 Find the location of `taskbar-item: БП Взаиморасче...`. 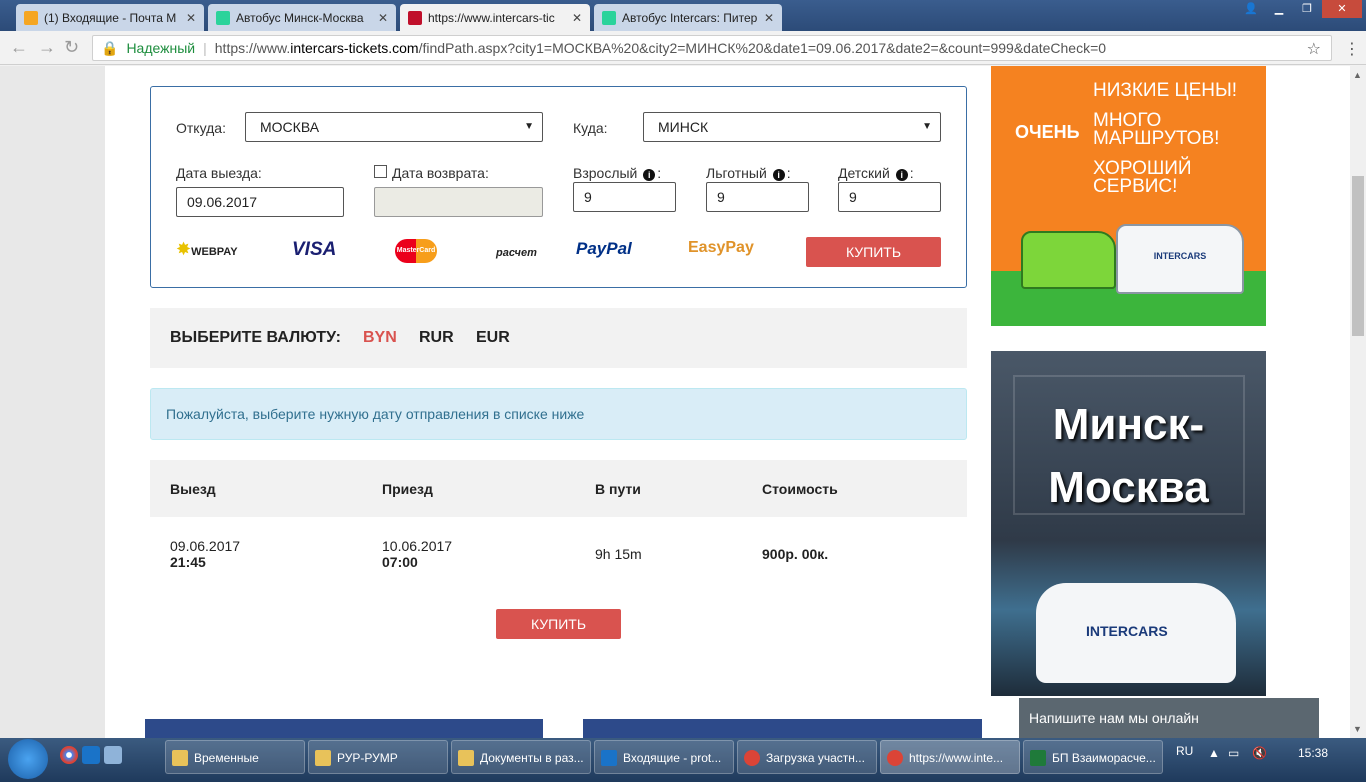

taskbar-item: БП Взаиморасче... is located at coordinates (1093, 757).